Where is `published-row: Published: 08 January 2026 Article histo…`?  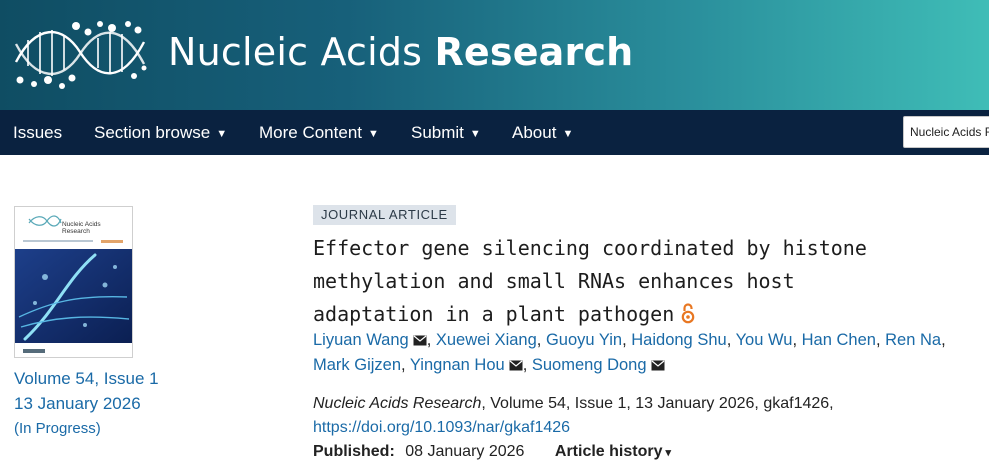 published-row: Published: 08 January 2026 Article histo… is located at coordinates (492, 453).